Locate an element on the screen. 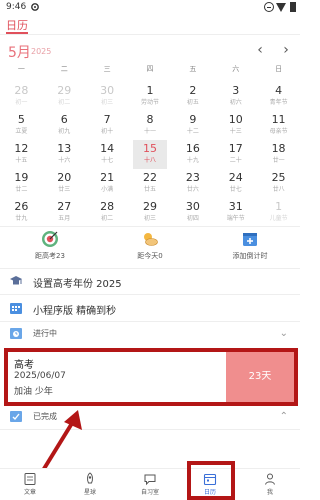  mini-program-label: 小程序版 精确到秒 is located at coordinates (75, 311).